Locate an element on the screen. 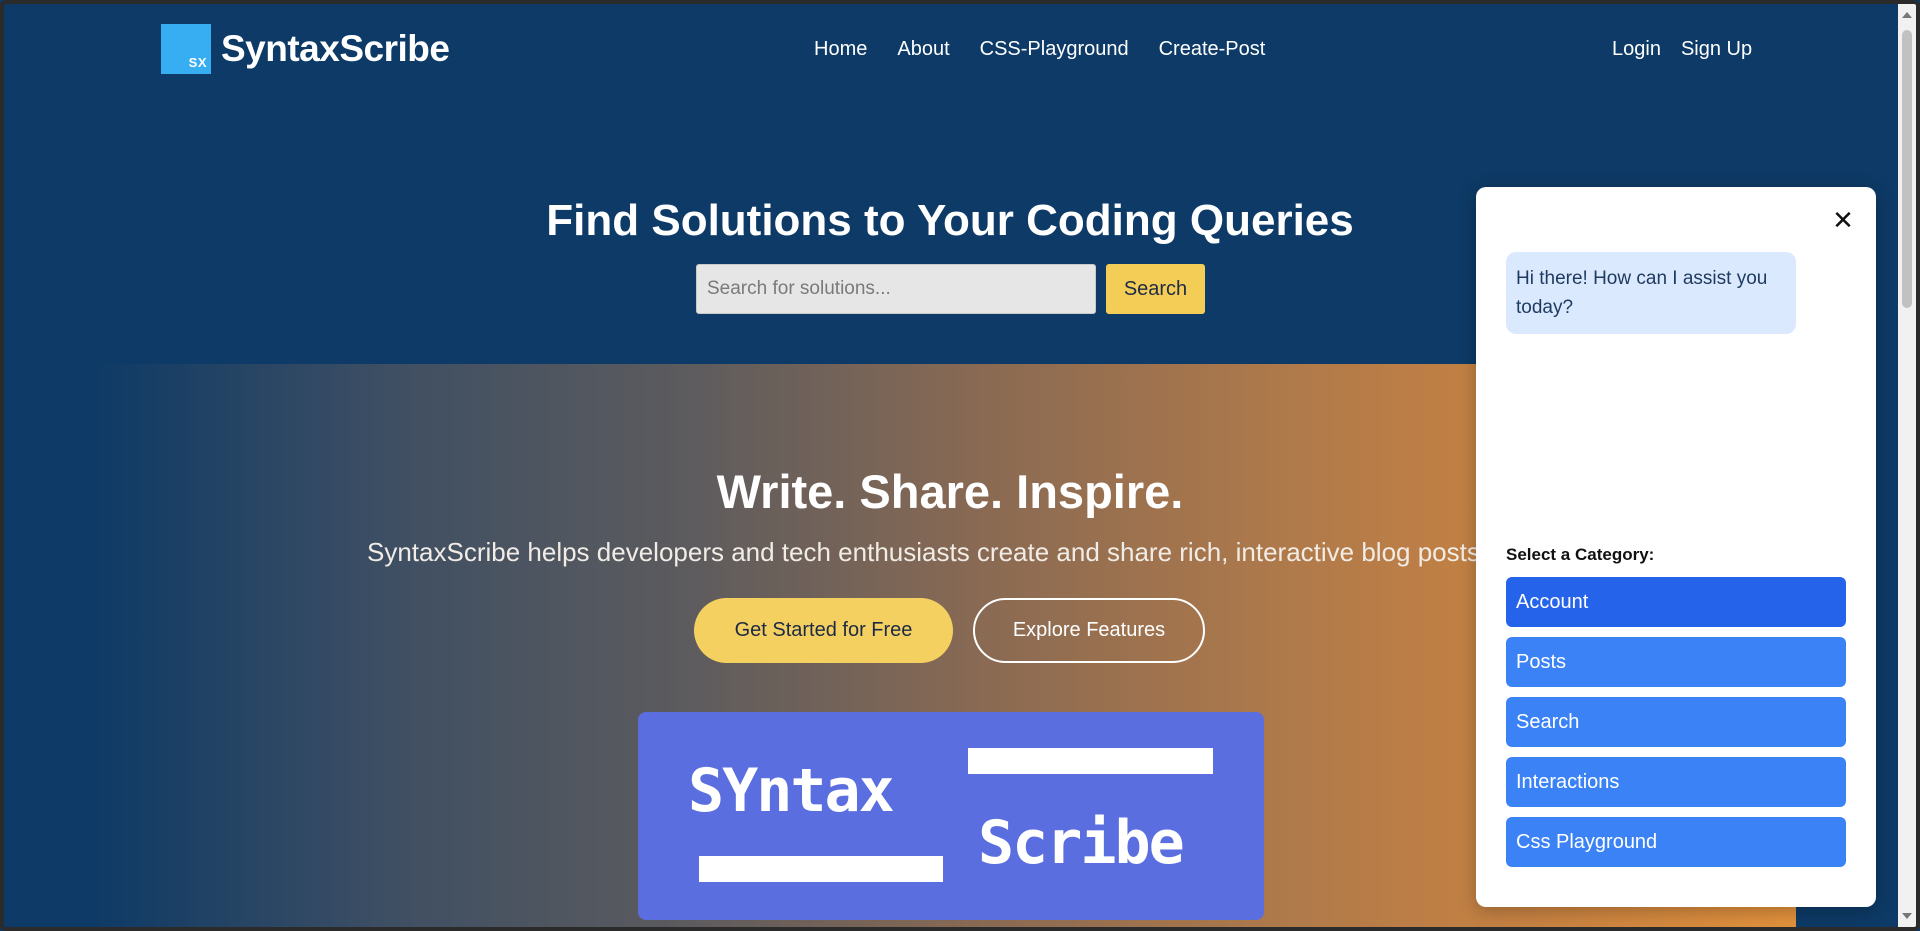 Image resolution: width=1920 pixels, height=931 pixels. search-bar: Search is located at coordinates (950, 289).